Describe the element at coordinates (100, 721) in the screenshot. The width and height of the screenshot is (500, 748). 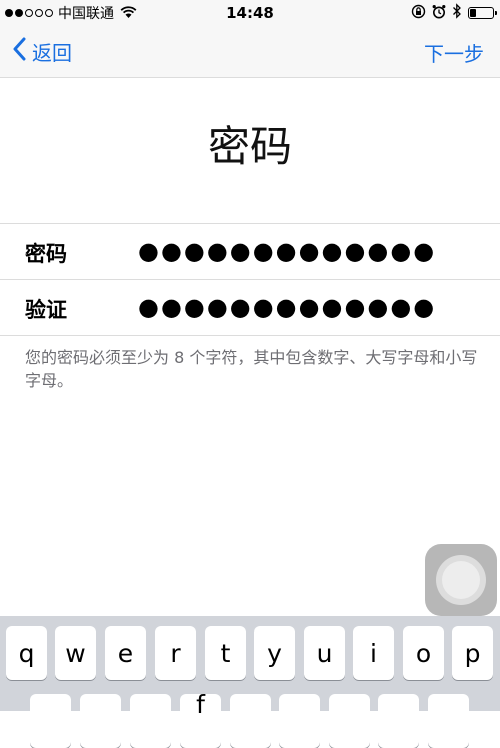
I see `key-s` at that location.